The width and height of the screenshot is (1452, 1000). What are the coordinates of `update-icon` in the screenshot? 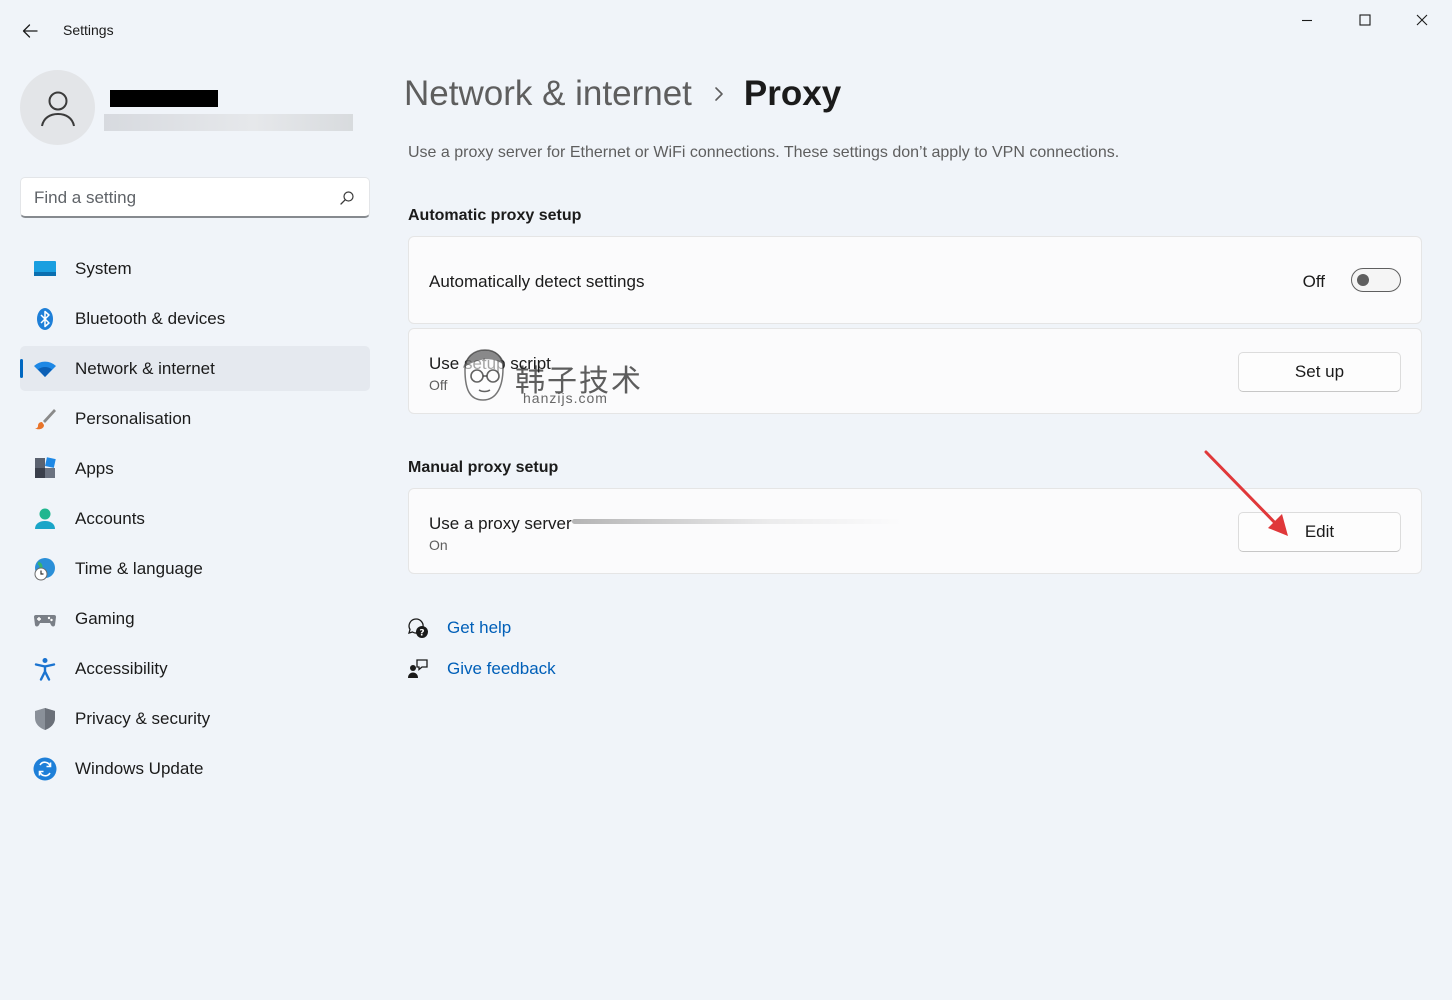 It's located at (45, 769).